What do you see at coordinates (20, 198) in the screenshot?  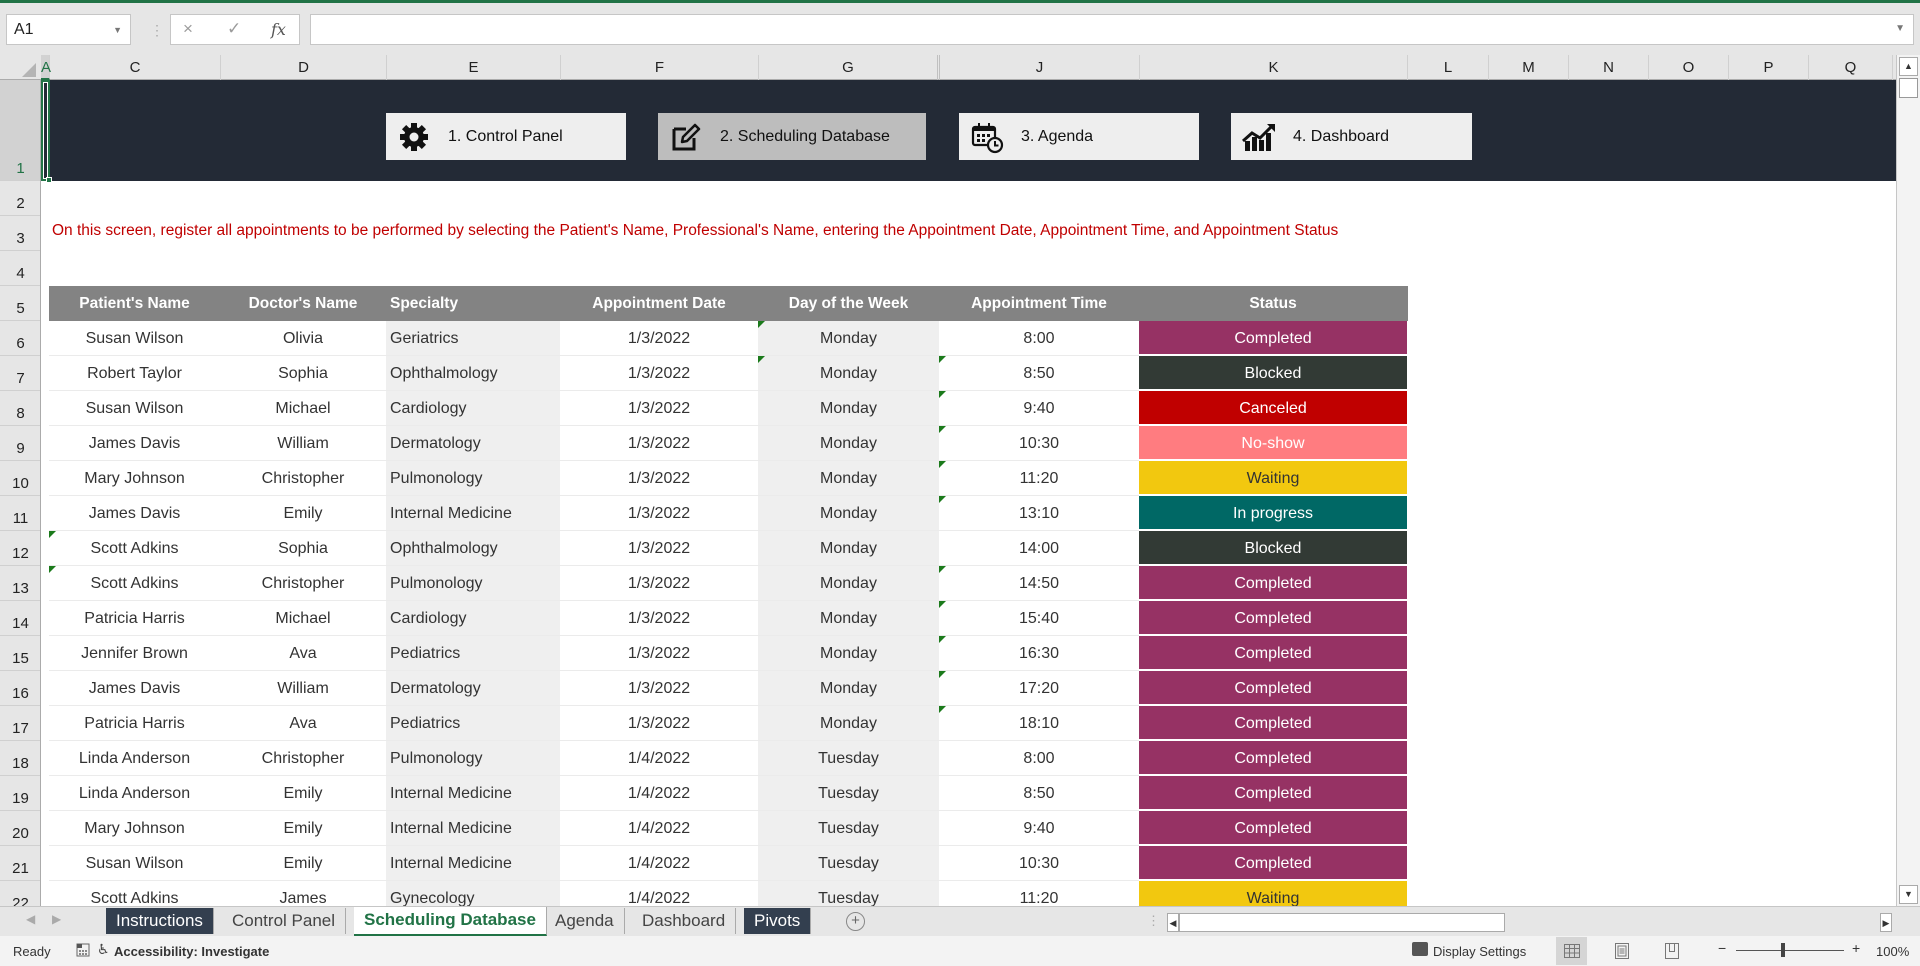 I see `row-header-2: 2` at bounding box center [20, 198].